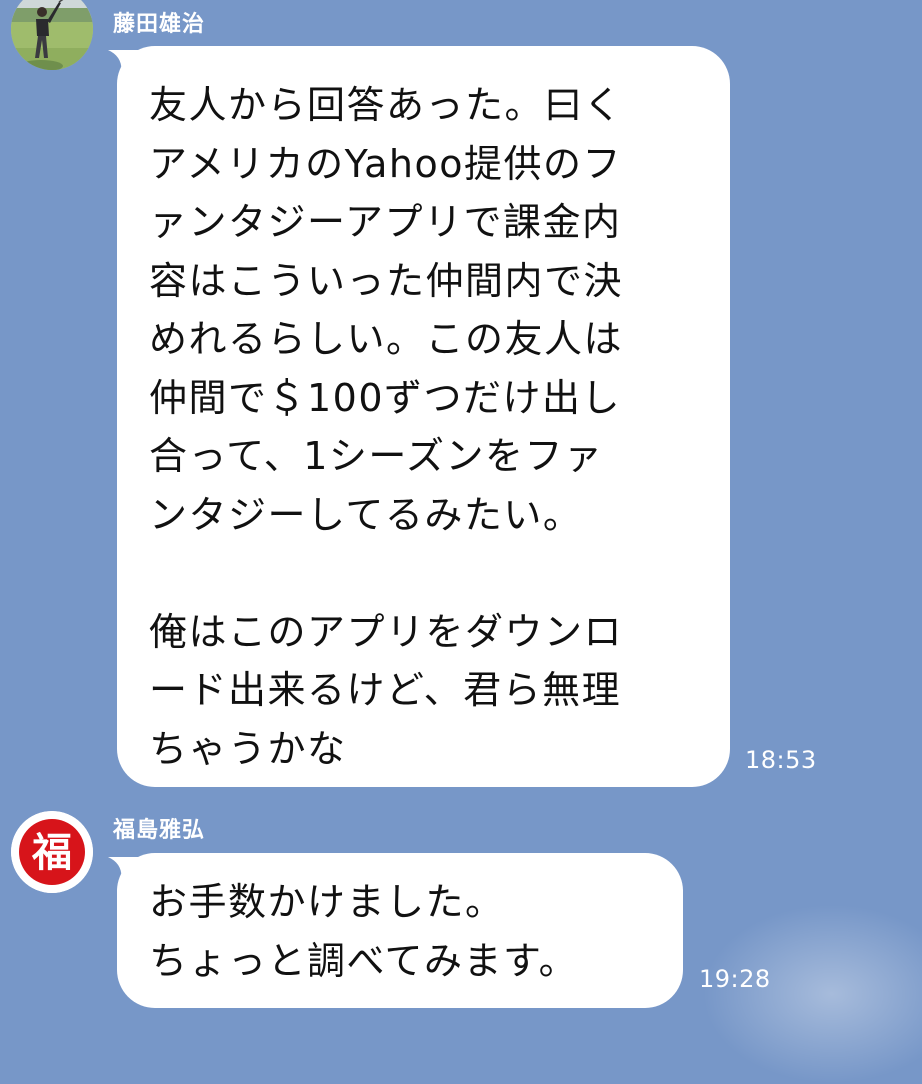 The image size is (922, 1084). Describe the element at coordinates (386, 105) in the screenshot. I see `message-line: 友人から回答あった。曰く` at that location.